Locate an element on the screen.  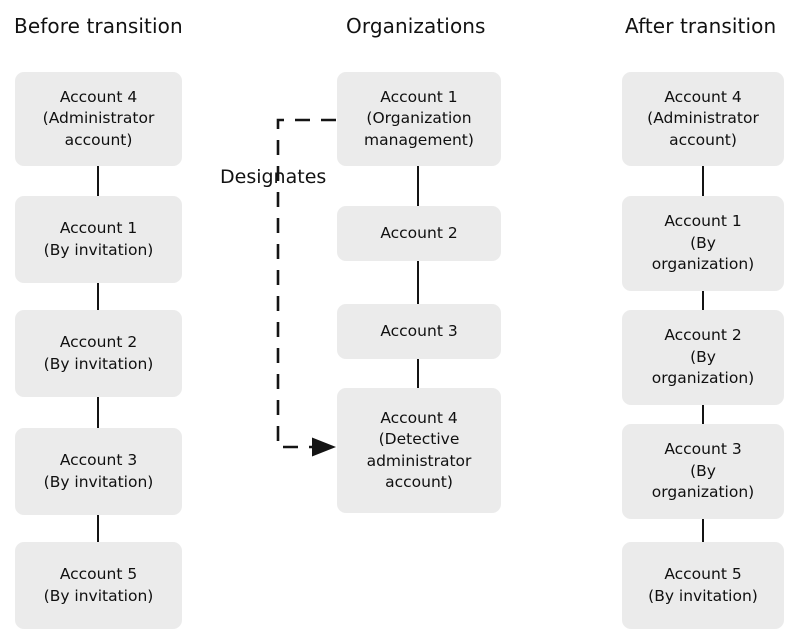
node-before-account-5: Account 5 (By invitation) is located at coordinates (98, 585).